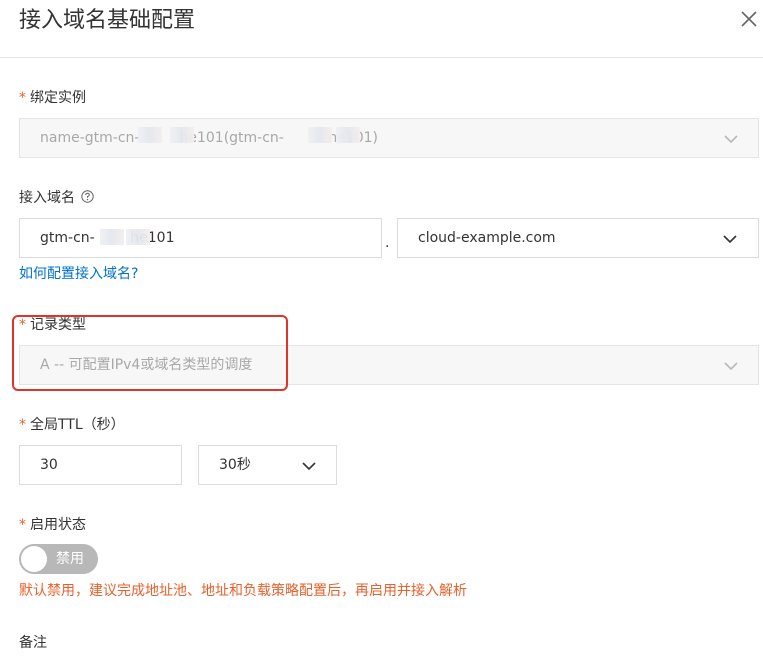 The width and height of the screenshot is (763, 656). What do you see at coordinates (200, 238) in the screenshot?
I see `domain-prefix-input: gtm-cn- he101` at bounding box center [200, 238].